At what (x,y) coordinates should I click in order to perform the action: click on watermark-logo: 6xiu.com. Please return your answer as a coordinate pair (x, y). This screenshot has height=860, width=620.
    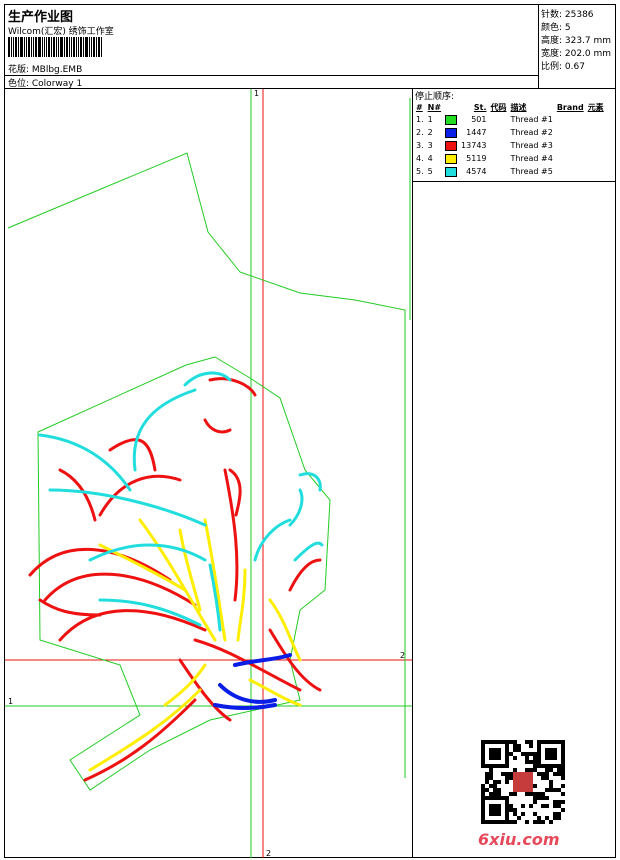
    Looking at the image, I should click on (519, 839).